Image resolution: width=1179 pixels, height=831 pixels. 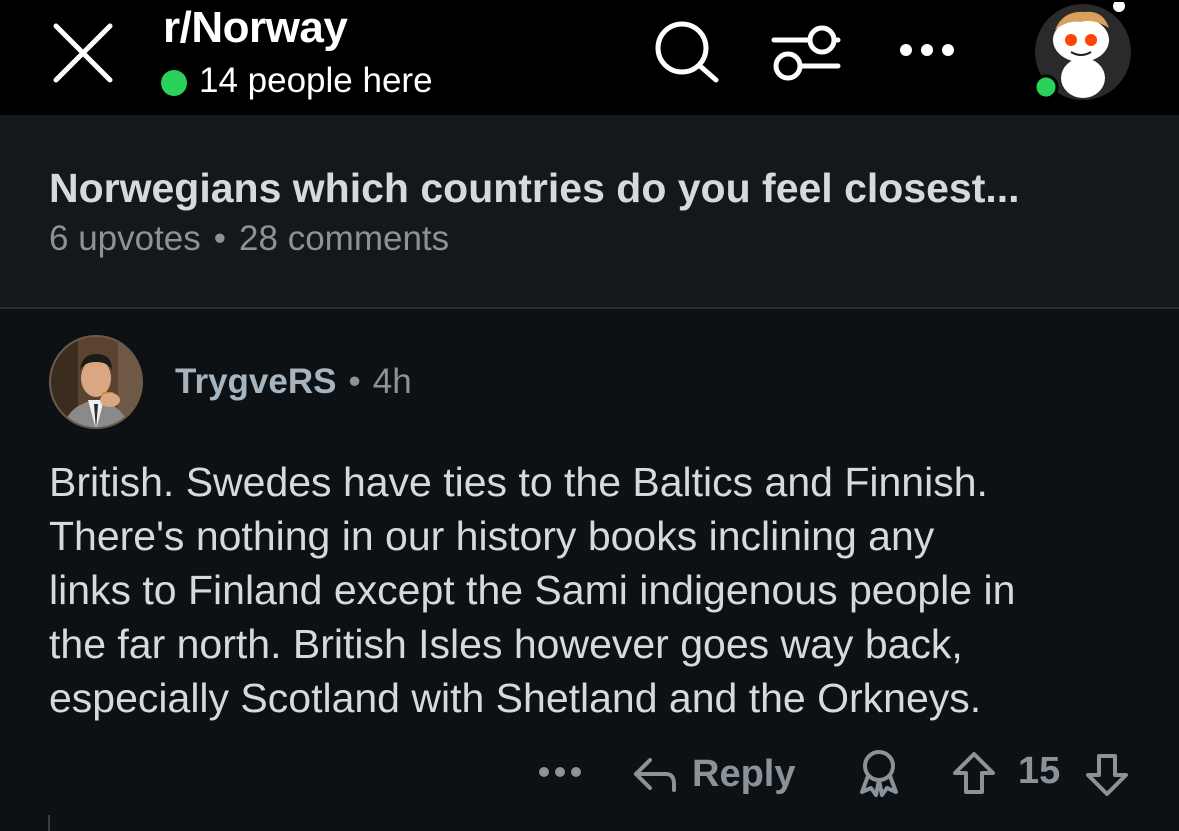 I want to click on upvote-arrow-icon, so click(x=974, y=773).